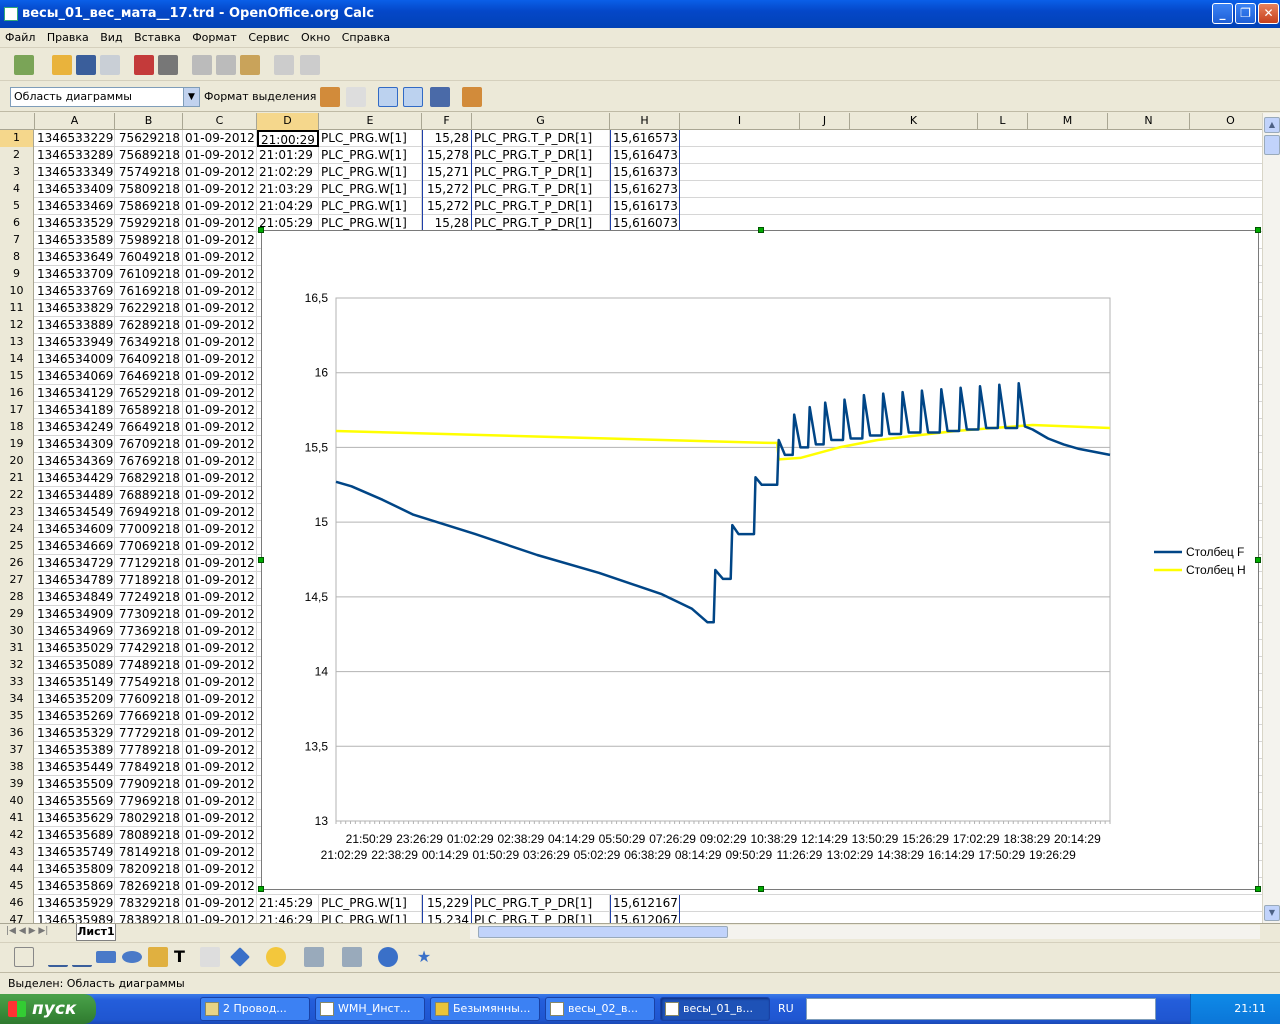 This screenshot has width=1280, height=1024. What do you see at coordinates (17, 138) in the screenshot?
I see `row-header: 1` at bounding box center [17, 138].